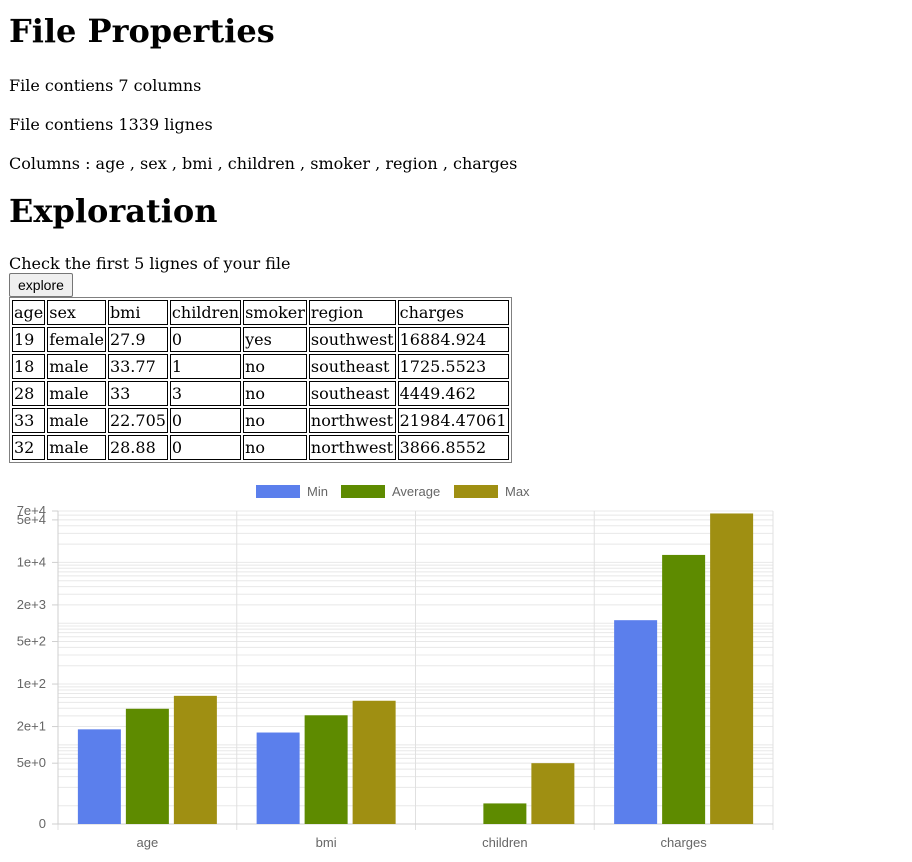 Image resolution: width=912 pixels, height=862 pixels. Describe the element at coordinates (553, 793) in the screenshot. I see `bar-max-children` at that location.